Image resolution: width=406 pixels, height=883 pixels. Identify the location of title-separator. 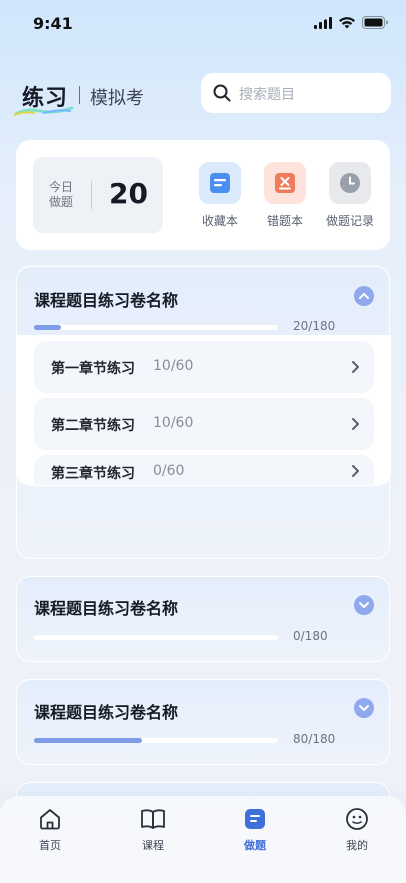
(79, 95).